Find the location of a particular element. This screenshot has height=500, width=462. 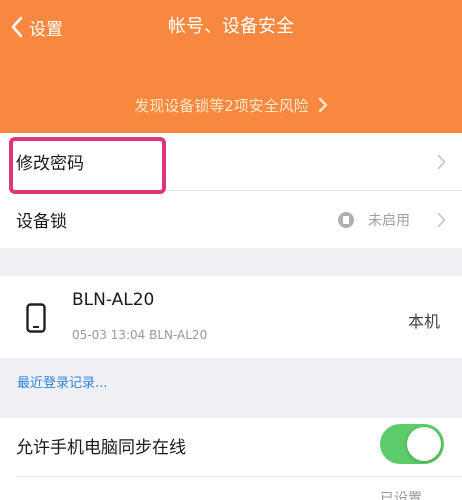

row-divider is located at coordinates (239, 476).